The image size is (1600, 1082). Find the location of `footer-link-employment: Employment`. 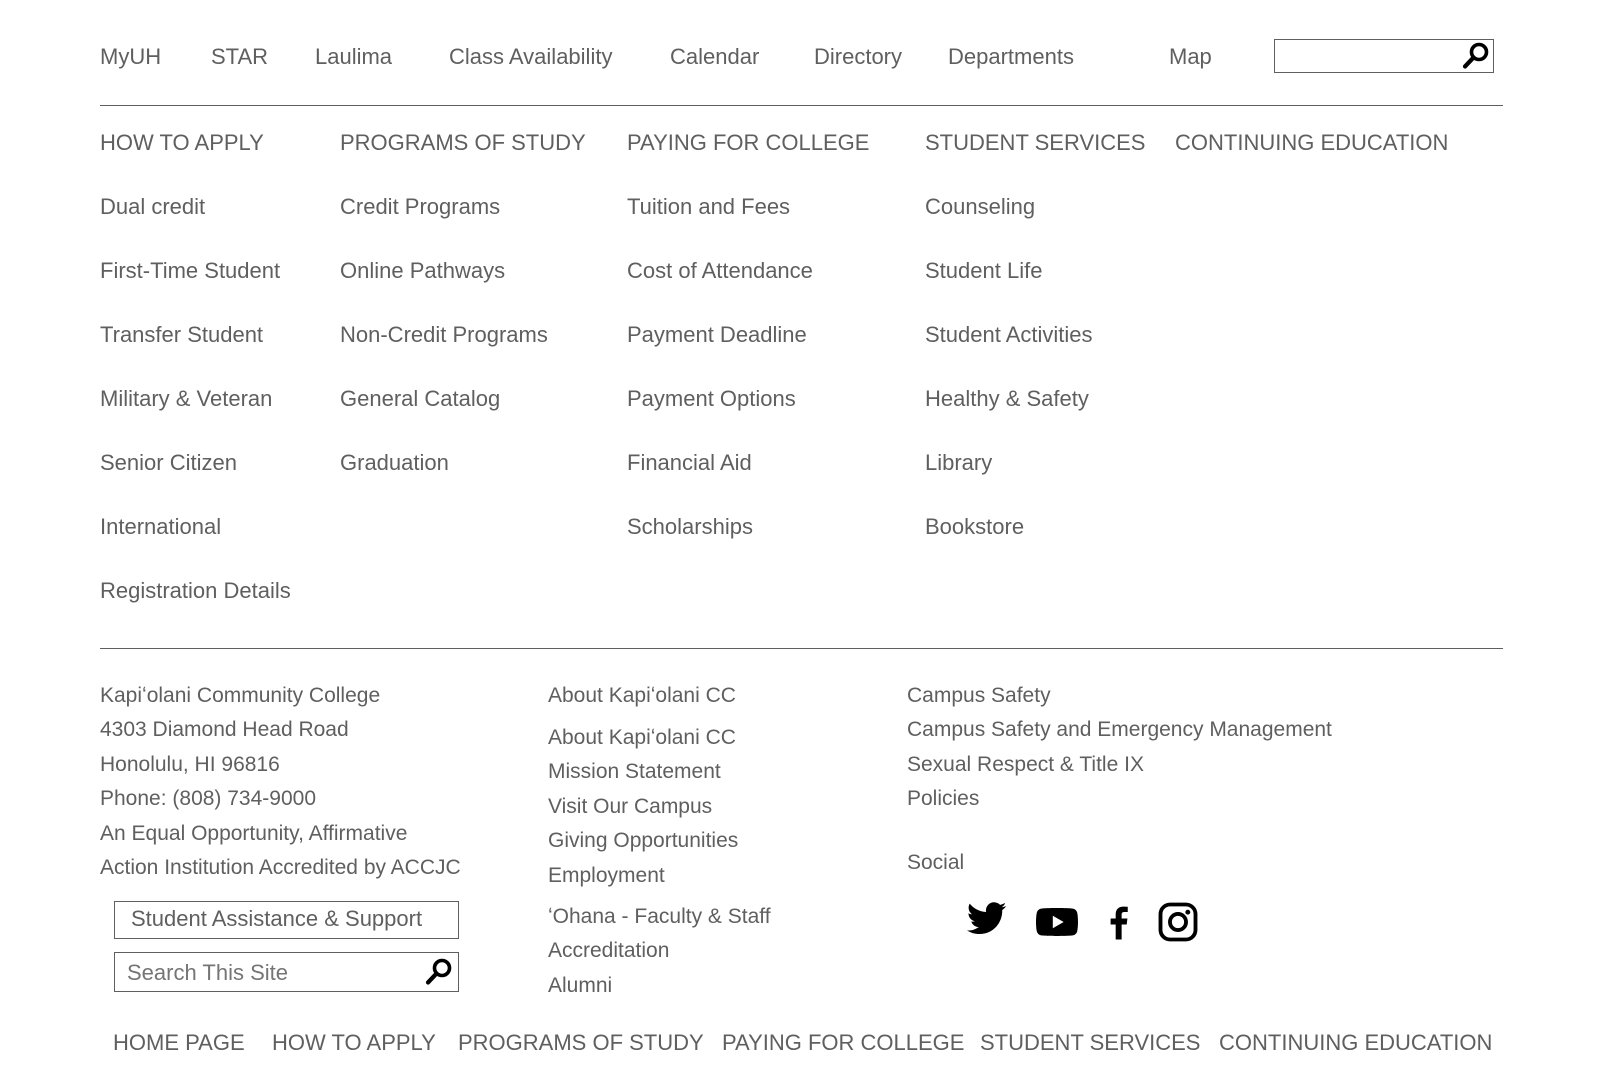

footer-link-employment: Employment is located at coordinates (606, 876).